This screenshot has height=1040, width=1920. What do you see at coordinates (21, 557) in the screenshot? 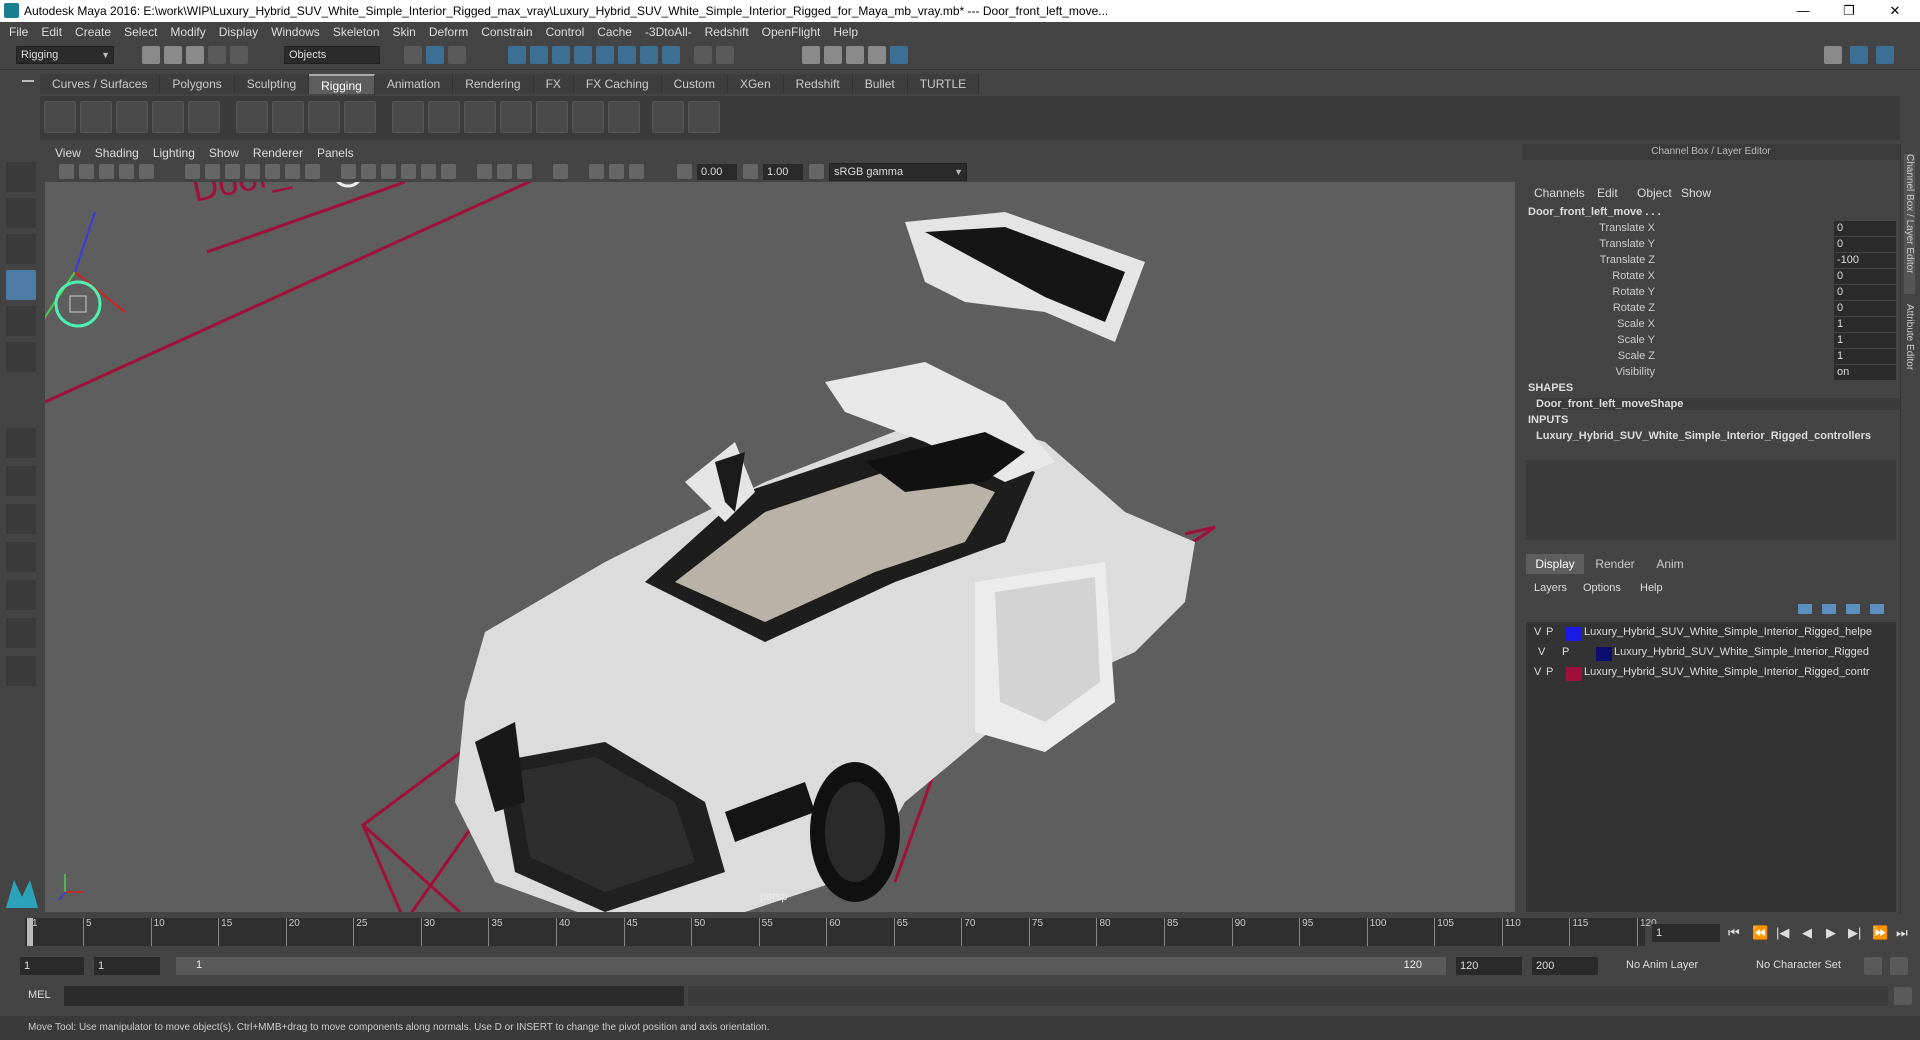
I see `persp-graph-icon` at bounding box center [21, 557].